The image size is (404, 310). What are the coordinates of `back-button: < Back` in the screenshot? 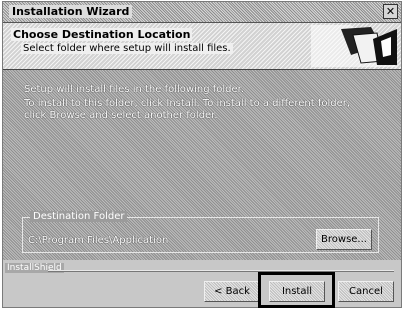 It's located at (232, 291).